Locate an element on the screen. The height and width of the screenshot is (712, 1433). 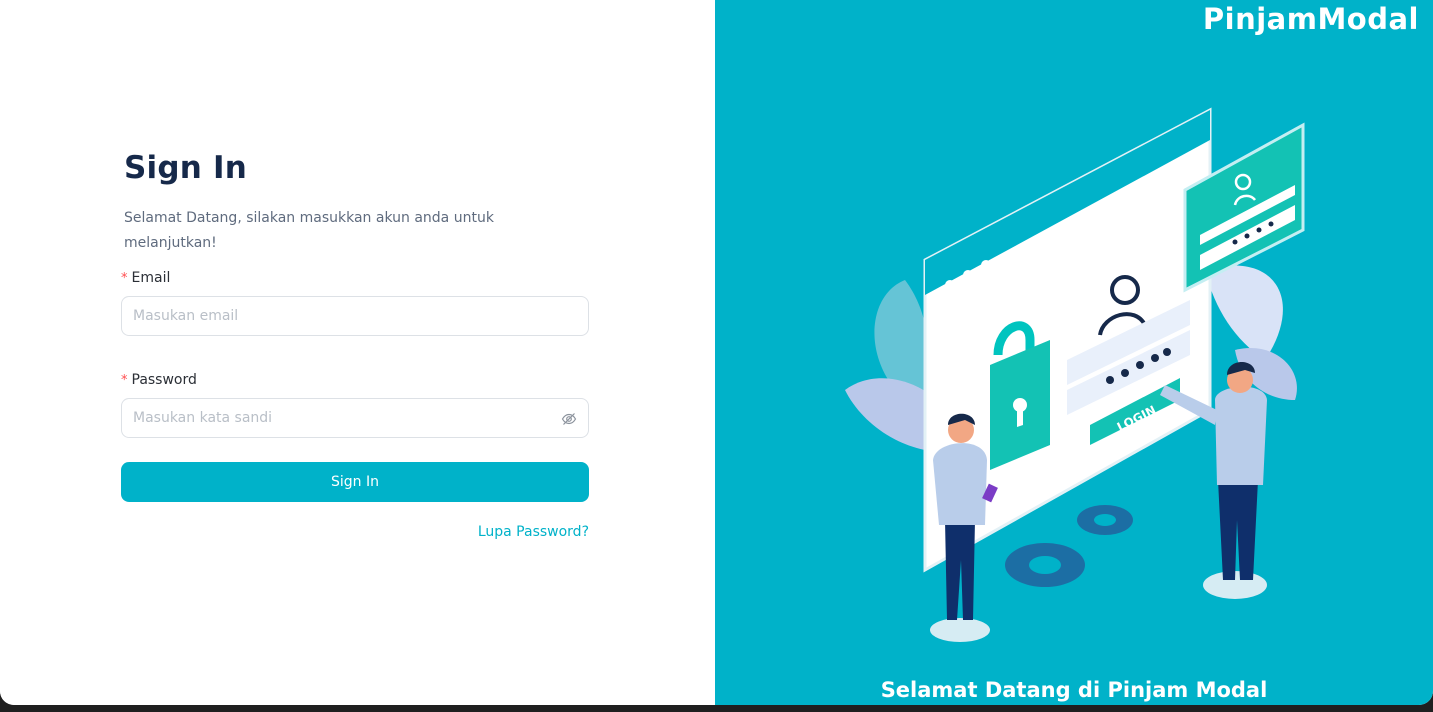
password-field is located at coordinates (355, 418).